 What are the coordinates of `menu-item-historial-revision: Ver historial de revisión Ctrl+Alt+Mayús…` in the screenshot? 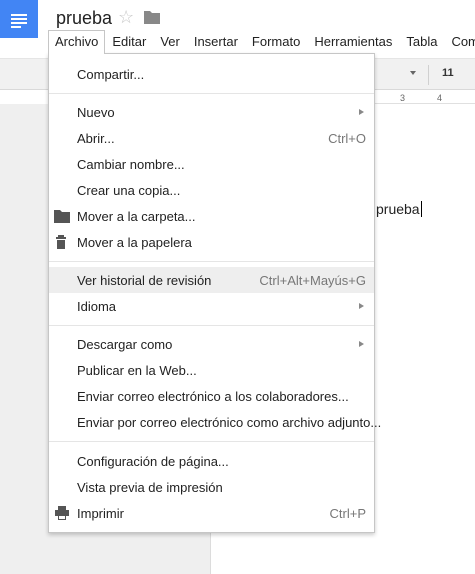 It's located at (211, 280).